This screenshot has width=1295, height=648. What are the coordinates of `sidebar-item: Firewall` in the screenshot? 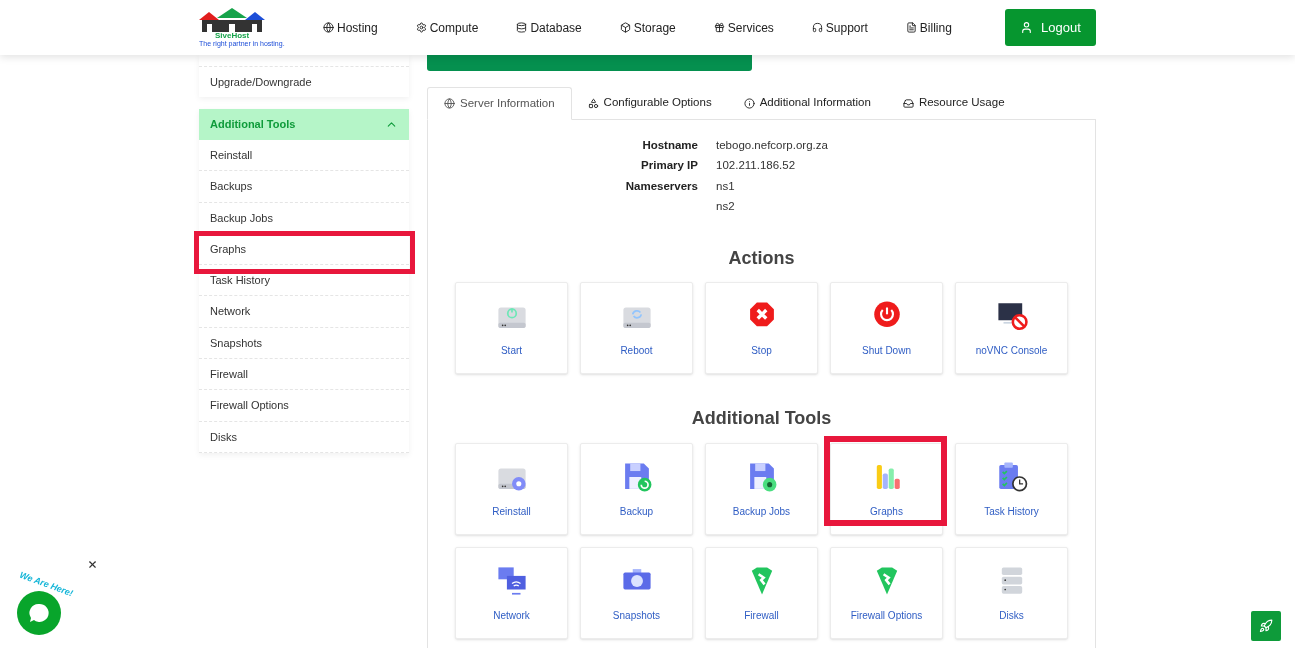 It's located at (304, 375).